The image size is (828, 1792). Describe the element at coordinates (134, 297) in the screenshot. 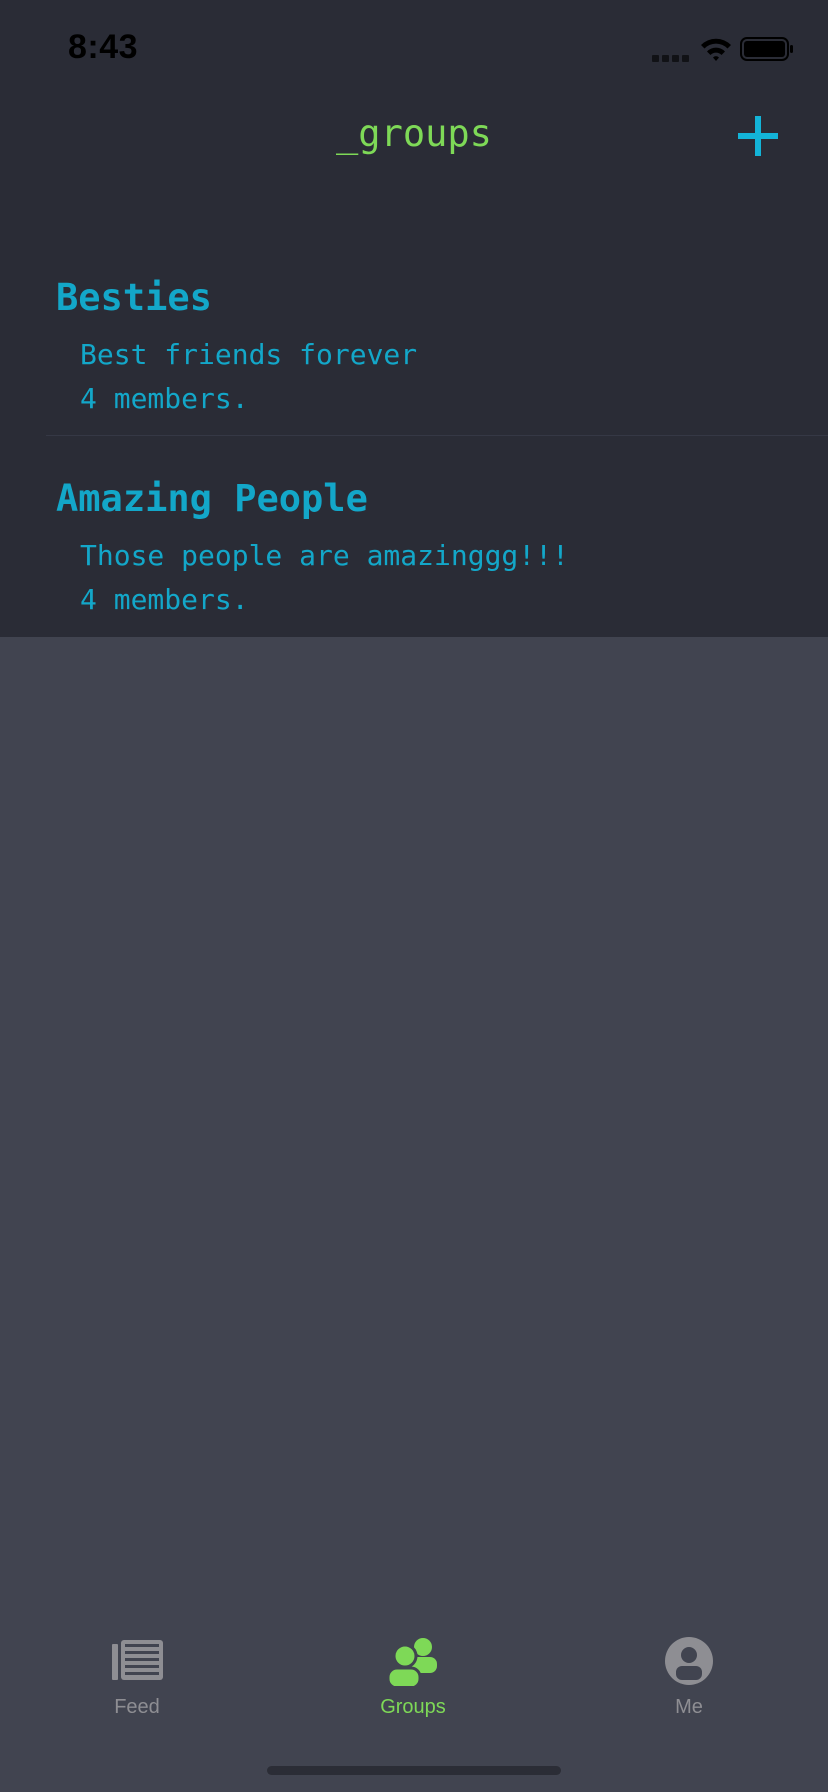

I see `group-name: Besties` at that location.